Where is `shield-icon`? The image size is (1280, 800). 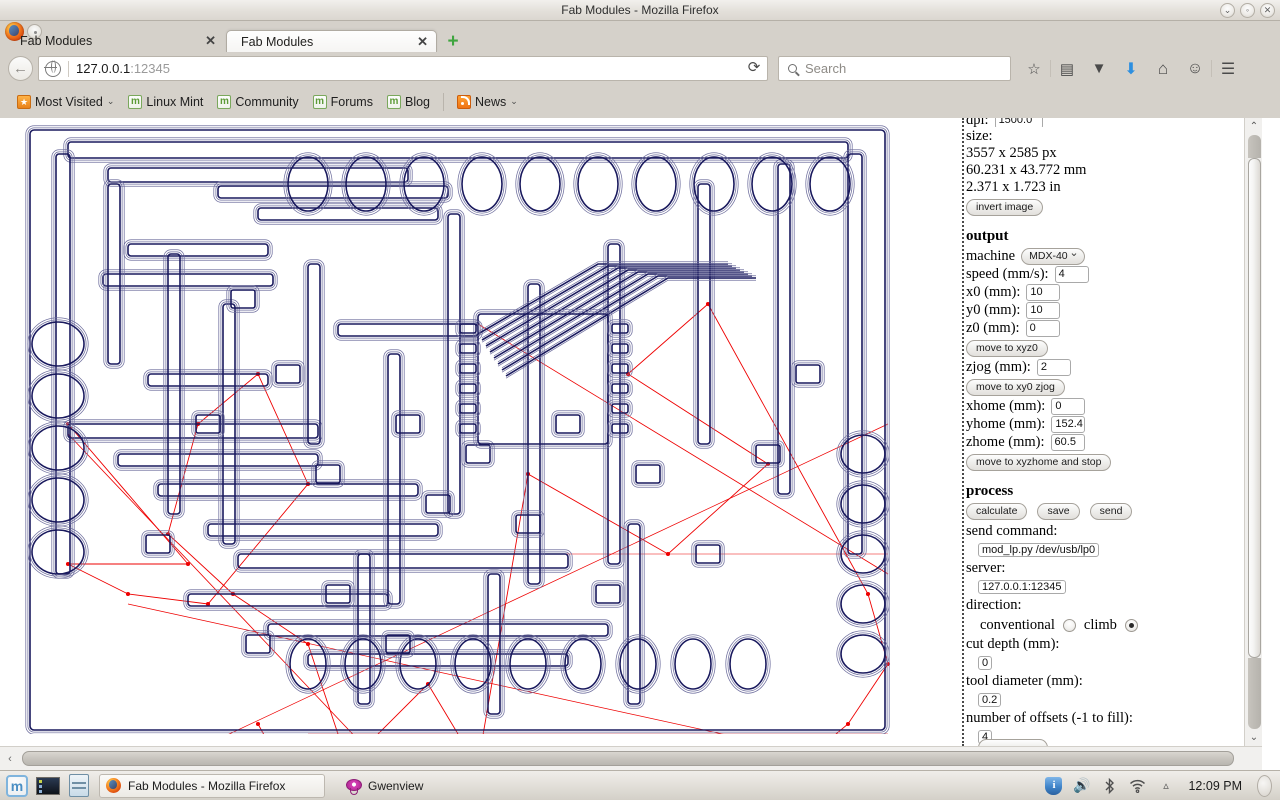 shield-icon is located at coordinates (1054, 785).